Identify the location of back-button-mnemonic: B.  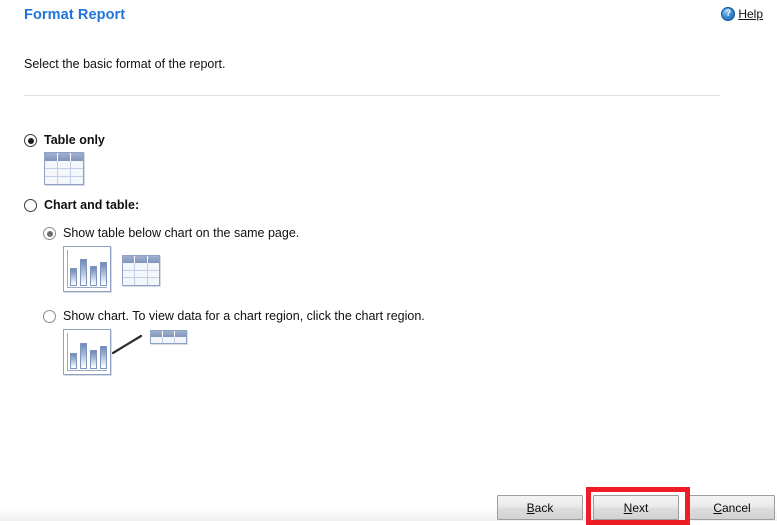
(530, 507).